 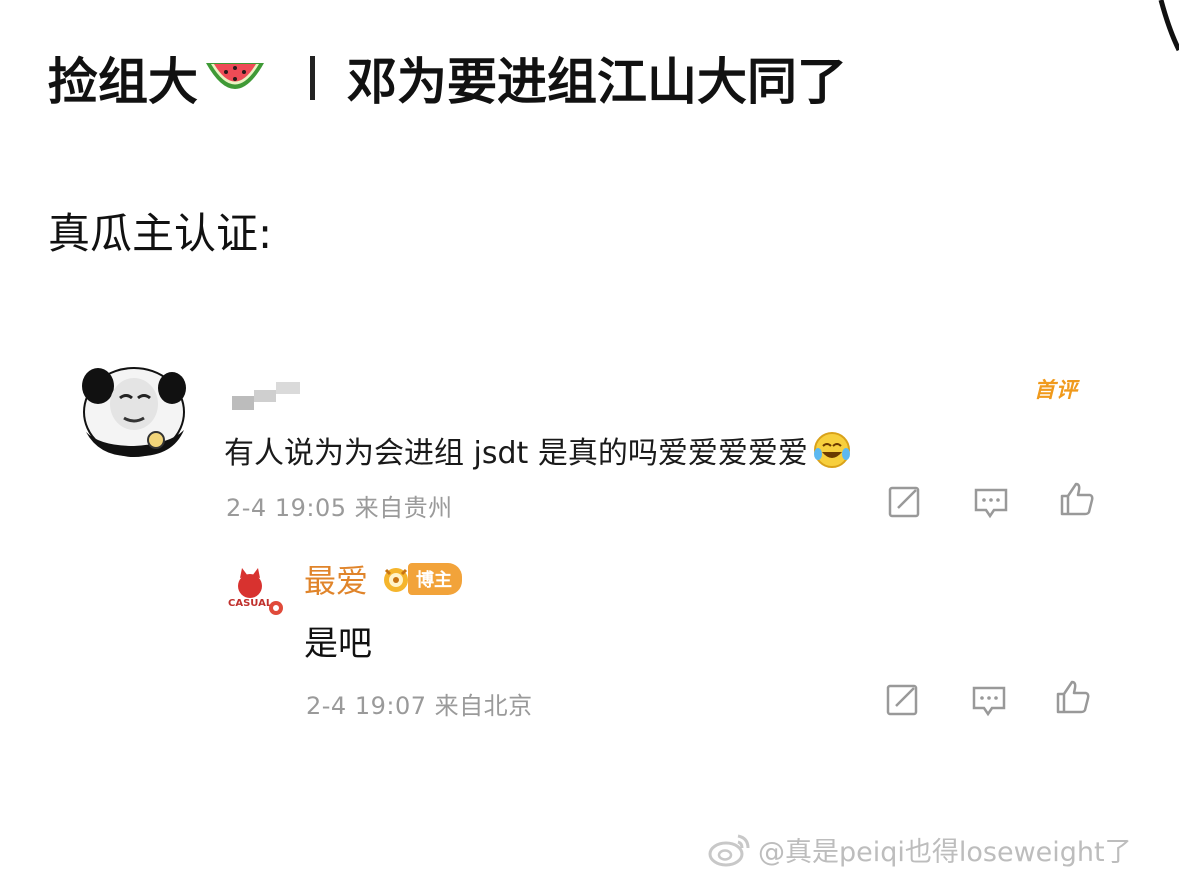 What do you see at coordinates (419, 706) in the screenshot?
I see `reply-meta: 2-4 19:07 来自北京` at bounding box center [419, 706].